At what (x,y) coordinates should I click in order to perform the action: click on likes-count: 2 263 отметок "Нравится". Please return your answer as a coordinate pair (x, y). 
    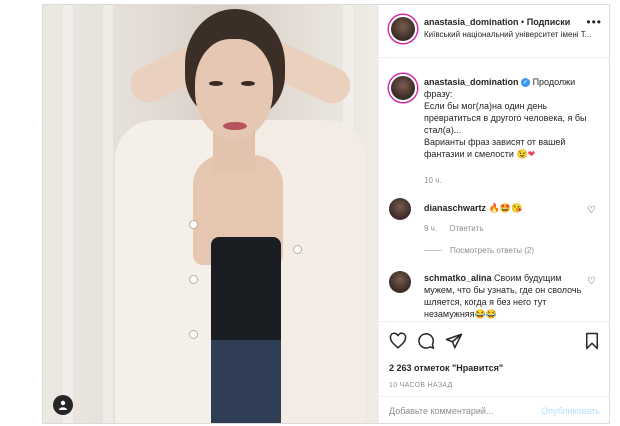
    Looking at the image, I should click on (446, 368).